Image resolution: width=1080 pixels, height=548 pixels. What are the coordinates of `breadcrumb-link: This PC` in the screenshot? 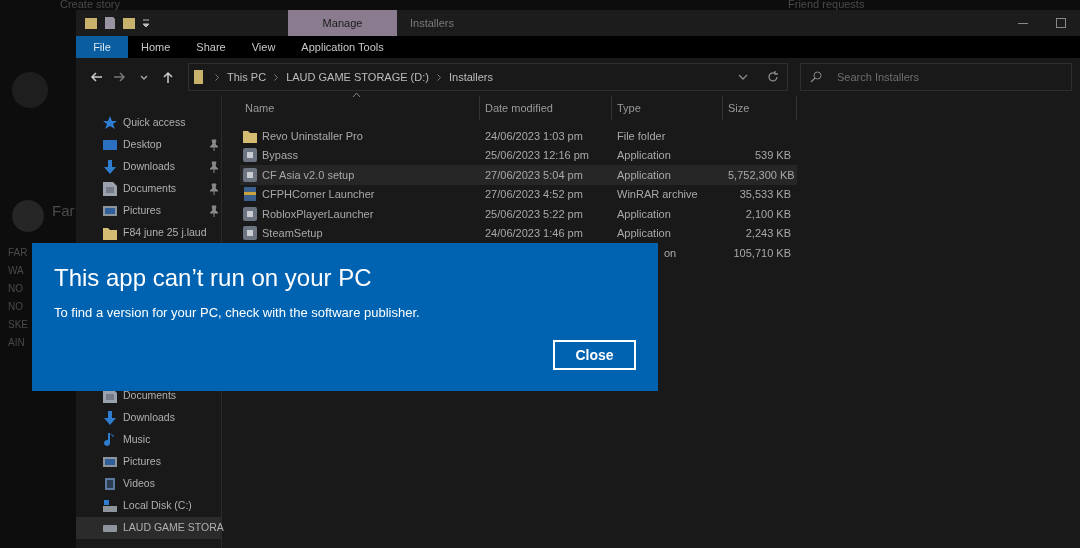 It's located at (247, 77).